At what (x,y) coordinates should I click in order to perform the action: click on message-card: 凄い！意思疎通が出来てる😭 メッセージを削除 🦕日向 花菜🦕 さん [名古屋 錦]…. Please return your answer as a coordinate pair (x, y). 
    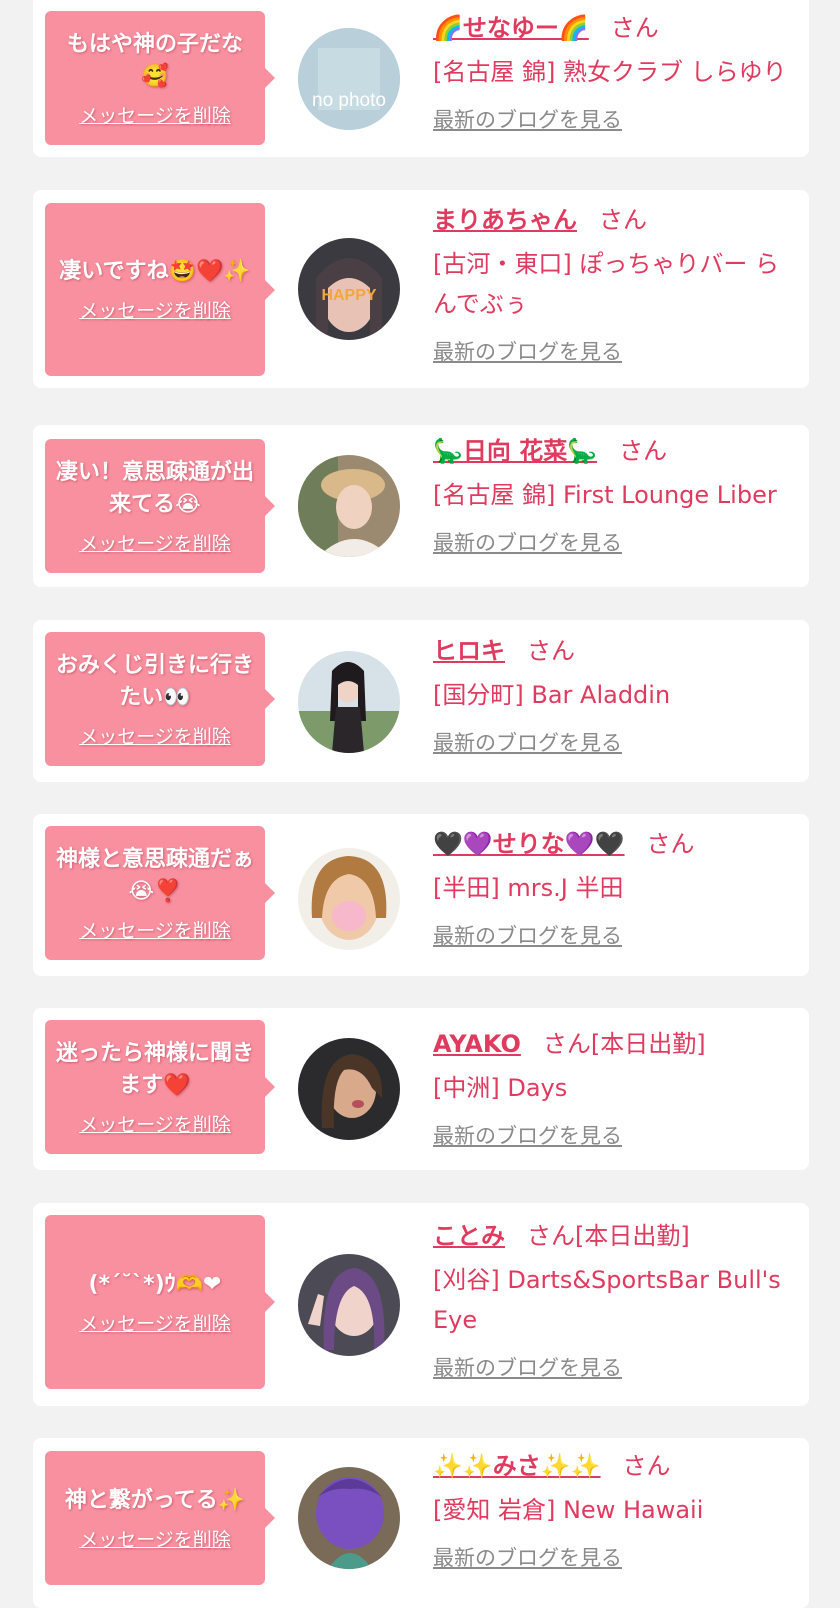
    Looking at the image, I should click on (421, 506).